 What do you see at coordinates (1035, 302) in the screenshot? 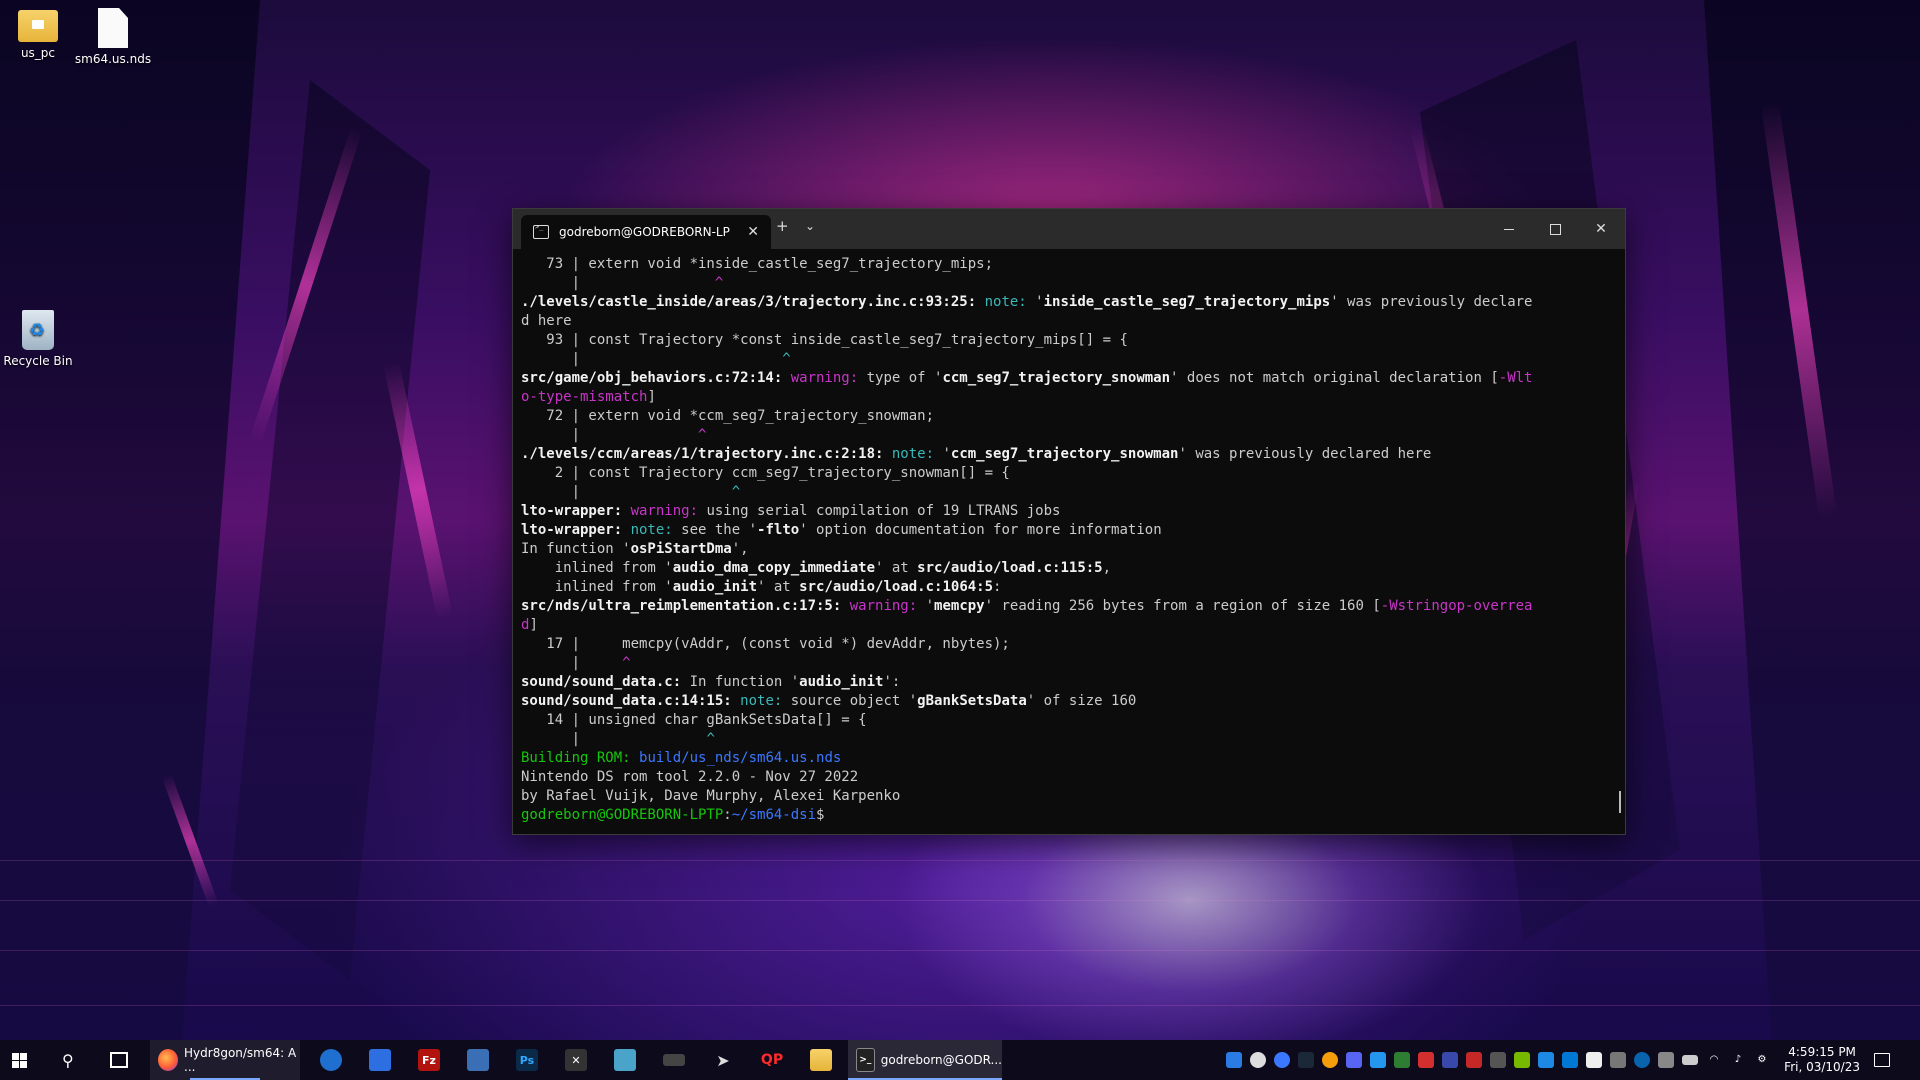
I see `terminal-text: '` at bounding box center [1035, 302].